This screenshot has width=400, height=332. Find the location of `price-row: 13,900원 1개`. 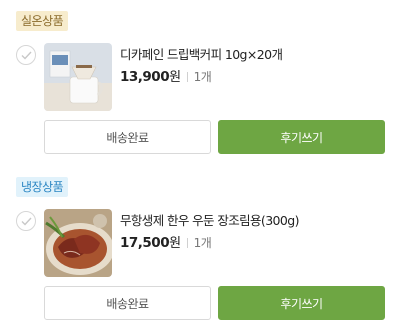

price-row: 13,900원 1개 is located at coordinates (166, 75).